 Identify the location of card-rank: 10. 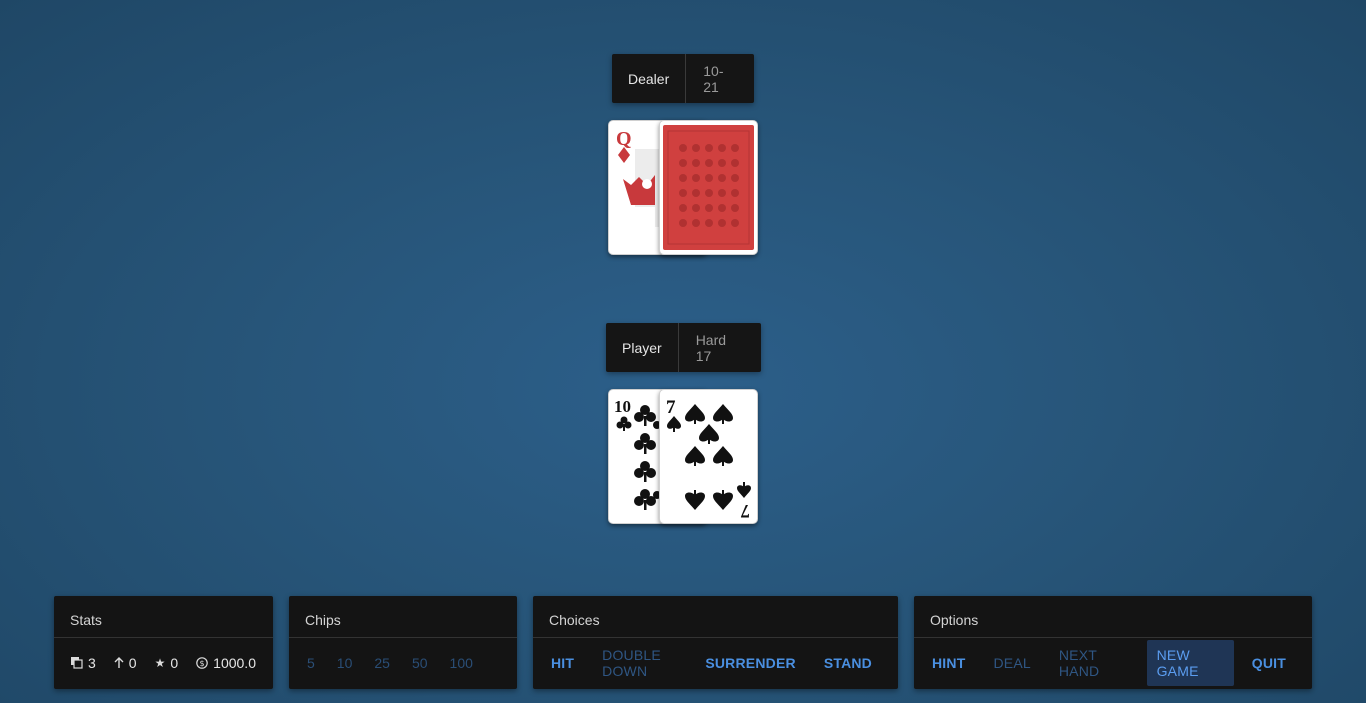
(622, 406).